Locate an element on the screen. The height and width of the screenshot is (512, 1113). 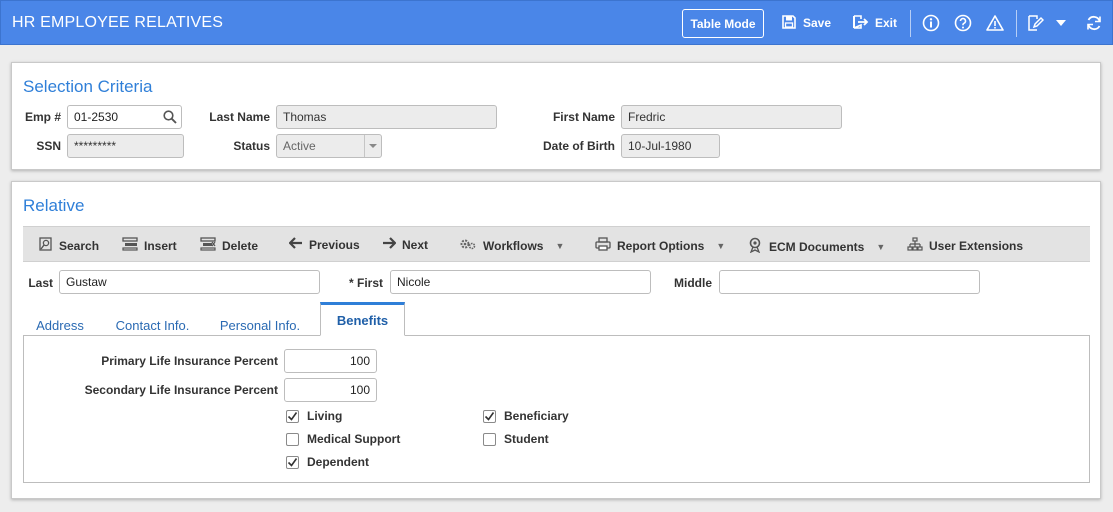
save-button: Save is located at coordinates (806, 23).